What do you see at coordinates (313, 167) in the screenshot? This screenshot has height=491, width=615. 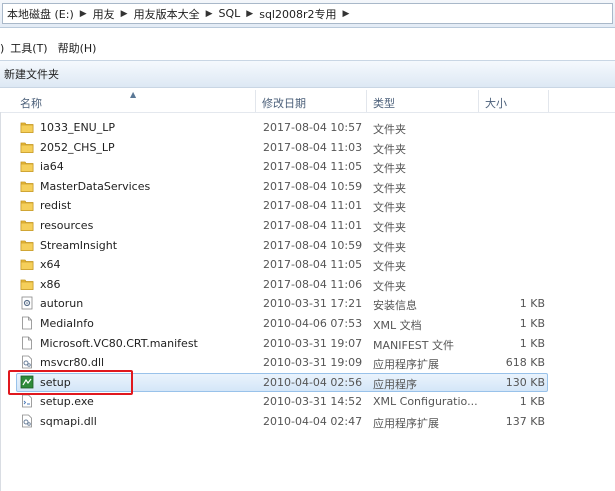 I see `file-date: 2017-08-04 11:05` at bounding box center [313, 167].